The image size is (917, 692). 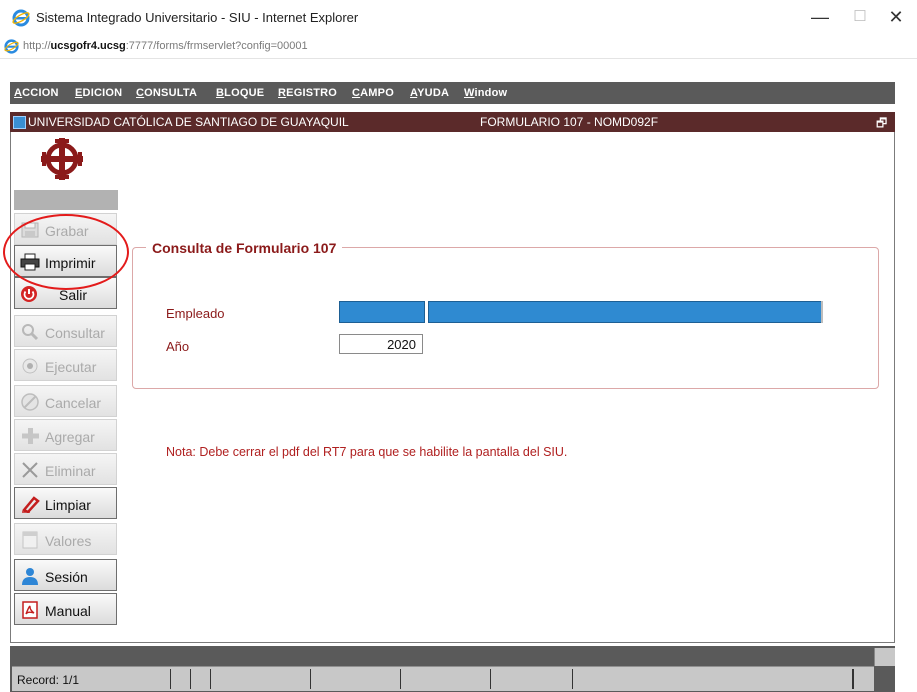 What do you see at coordinates (29, 294) in the screenshot?
I see `exit-icon` at bounding box center [29, 294].